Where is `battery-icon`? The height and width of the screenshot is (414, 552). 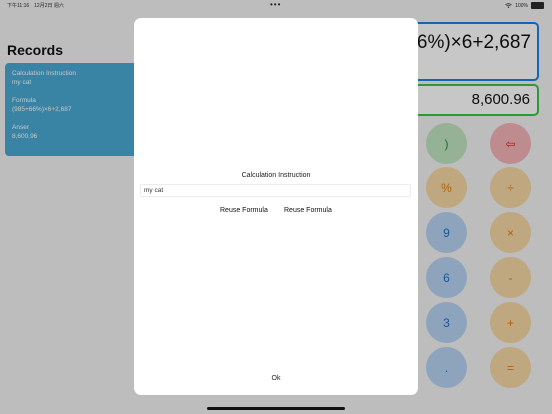
battery-icon is located at coordinates (537, 5).